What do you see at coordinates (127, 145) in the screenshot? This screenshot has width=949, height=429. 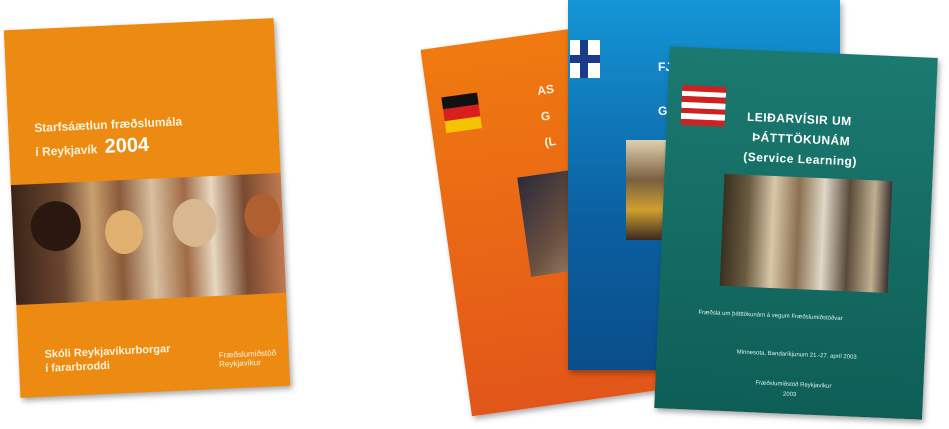 I see `cover1-year: 2004` at bounding box center [127, 145].